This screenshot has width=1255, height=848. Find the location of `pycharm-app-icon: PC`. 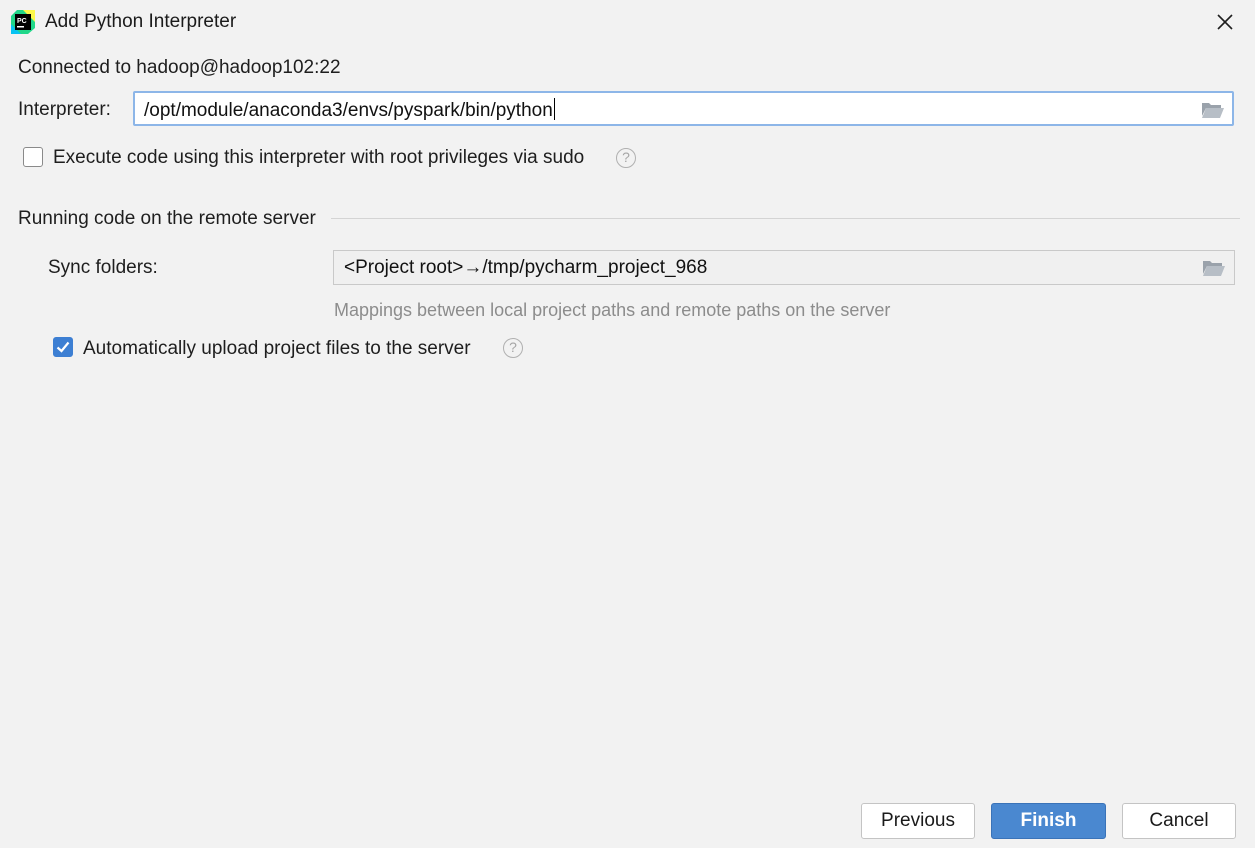

pycharm-app-icon: PC is located at coordinates (23, 22).